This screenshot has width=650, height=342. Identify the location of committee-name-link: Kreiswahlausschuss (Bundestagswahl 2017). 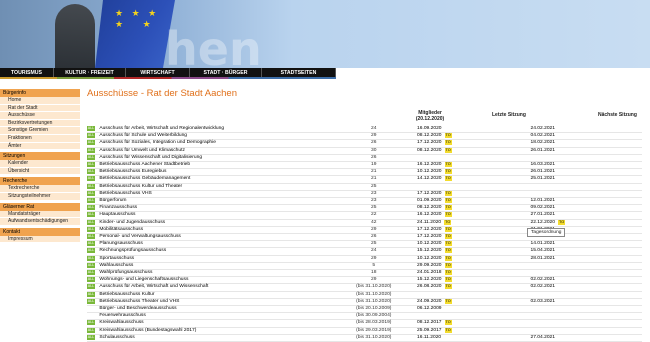
(215, 331).